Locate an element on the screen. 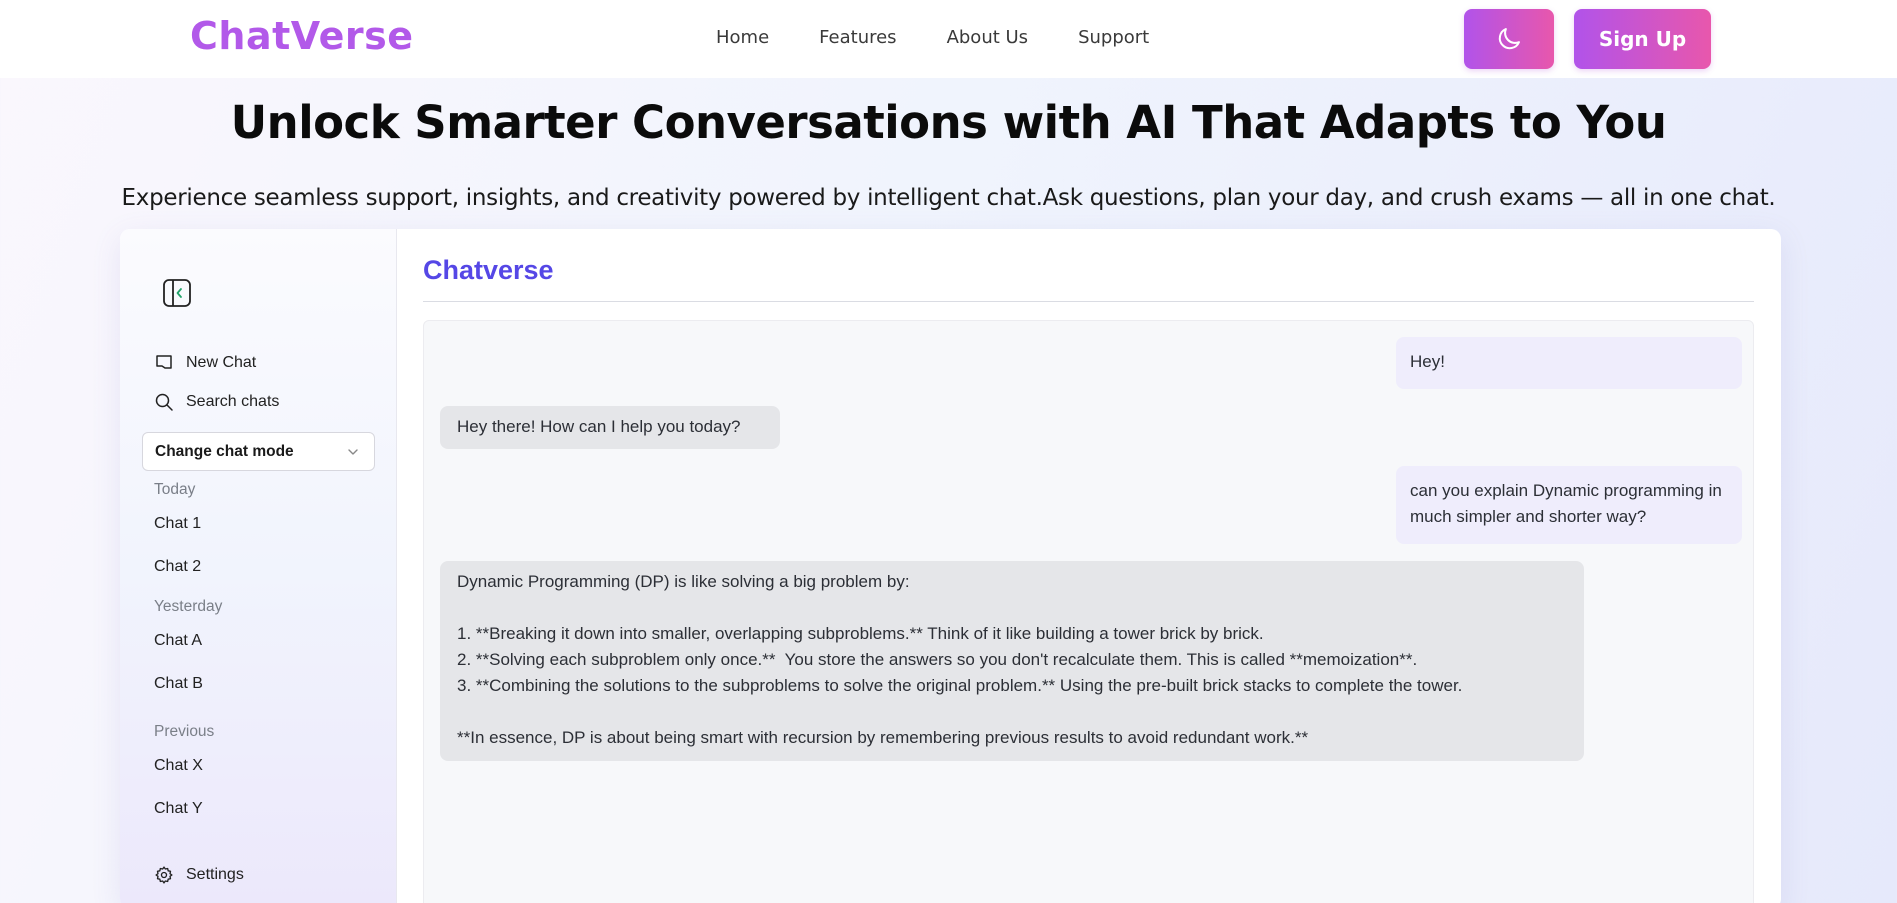  nav-link-support: Support is located at coordinates (1113, 37).